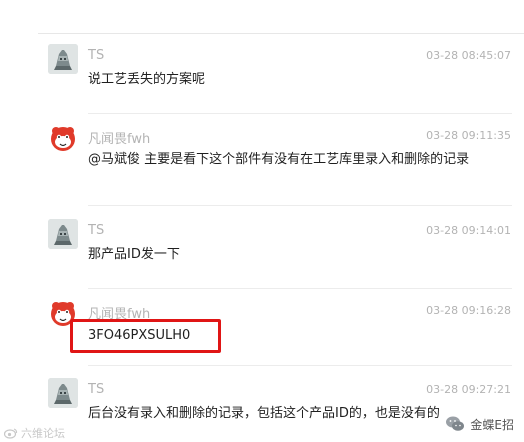 The image size is (524, 442). I want to click on watermark-right-text: 金蝶E招, so click(492, 424).